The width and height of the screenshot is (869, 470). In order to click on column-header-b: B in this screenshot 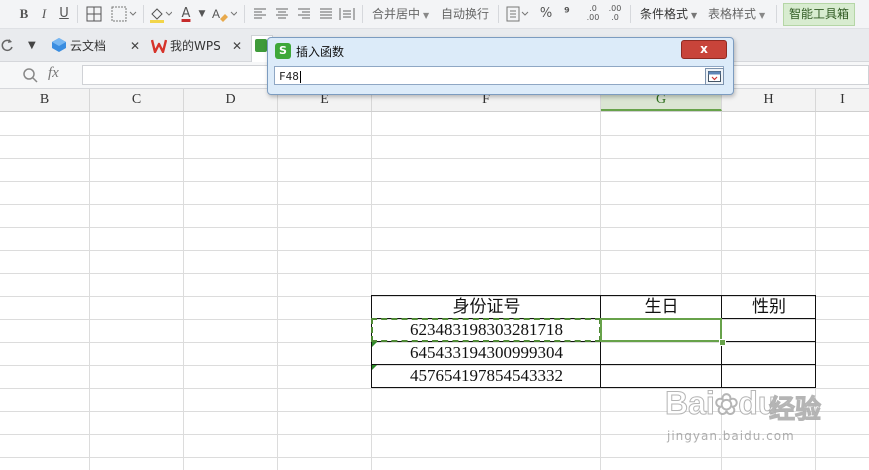, I will do `click(45, 100)`.